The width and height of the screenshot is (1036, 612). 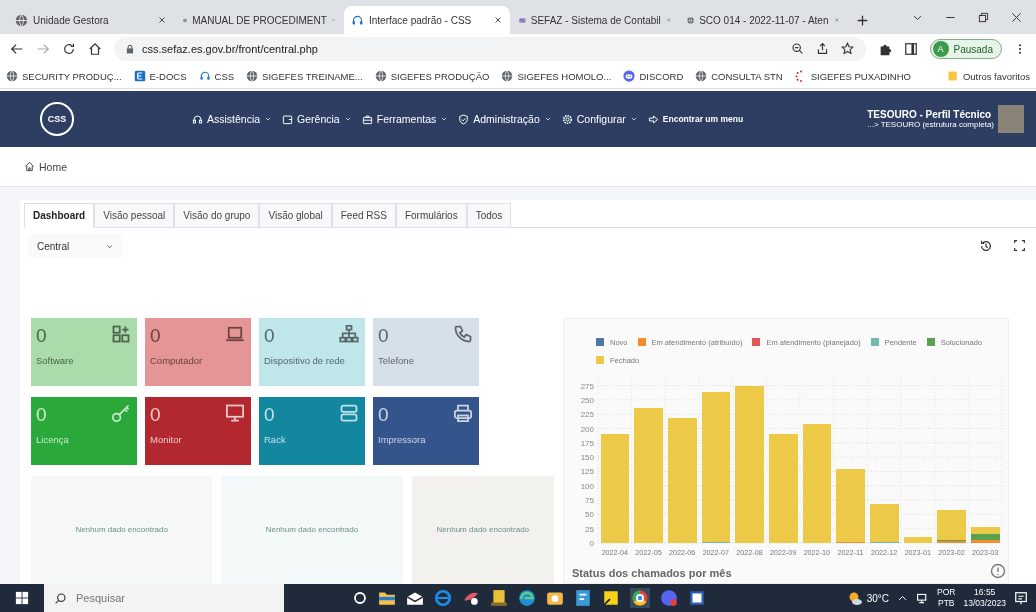 What do you see at coordinates (427, 20) in the screenshot?
I see `browser-tab: Interface padrão - CSS` at bounding box center [427, 20].